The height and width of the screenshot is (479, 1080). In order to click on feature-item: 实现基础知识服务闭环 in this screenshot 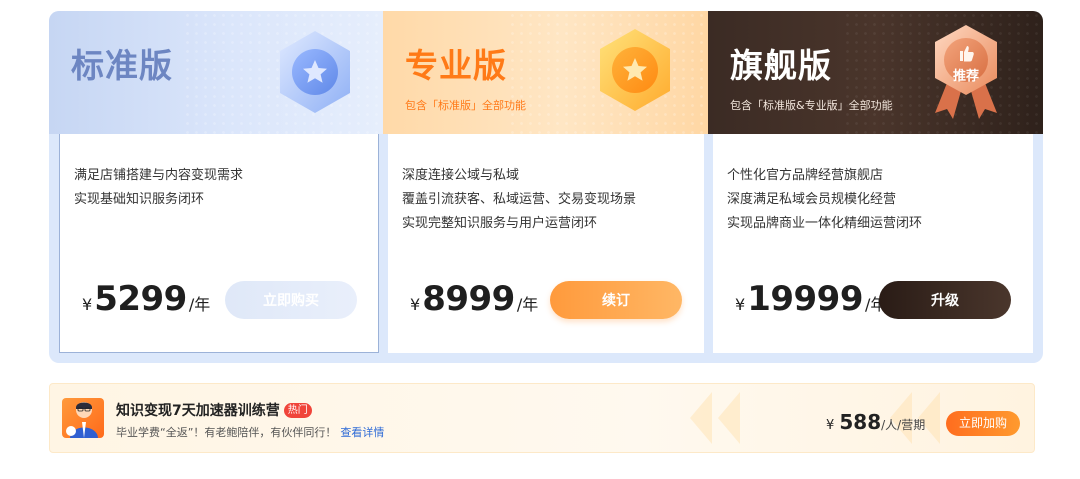, I will do `click(139, 199)`.